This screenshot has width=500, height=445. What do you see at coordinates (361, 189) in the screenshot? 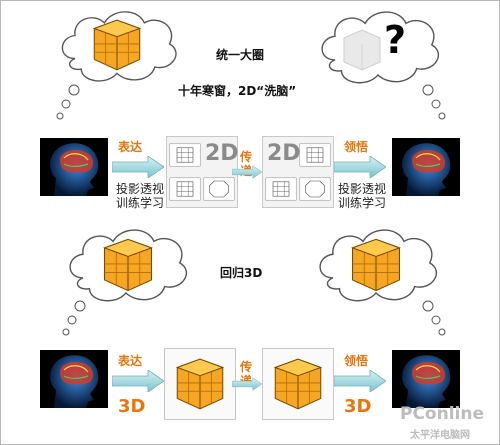
I see `label-right-row1-line1: 投影透视` at bounding box center [361, 189].